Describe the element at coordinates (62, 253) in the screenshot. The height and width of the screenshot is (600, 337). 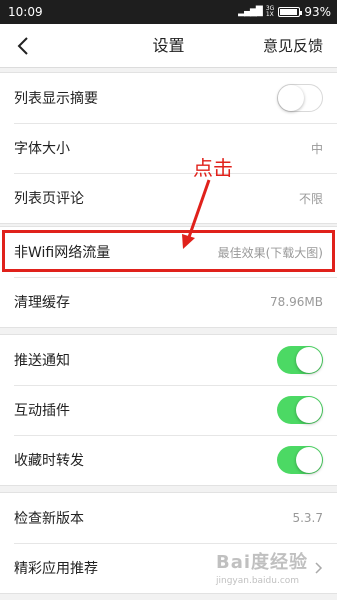
I see `wifi-traffic-label: 非Wifi网络流量` at that location.